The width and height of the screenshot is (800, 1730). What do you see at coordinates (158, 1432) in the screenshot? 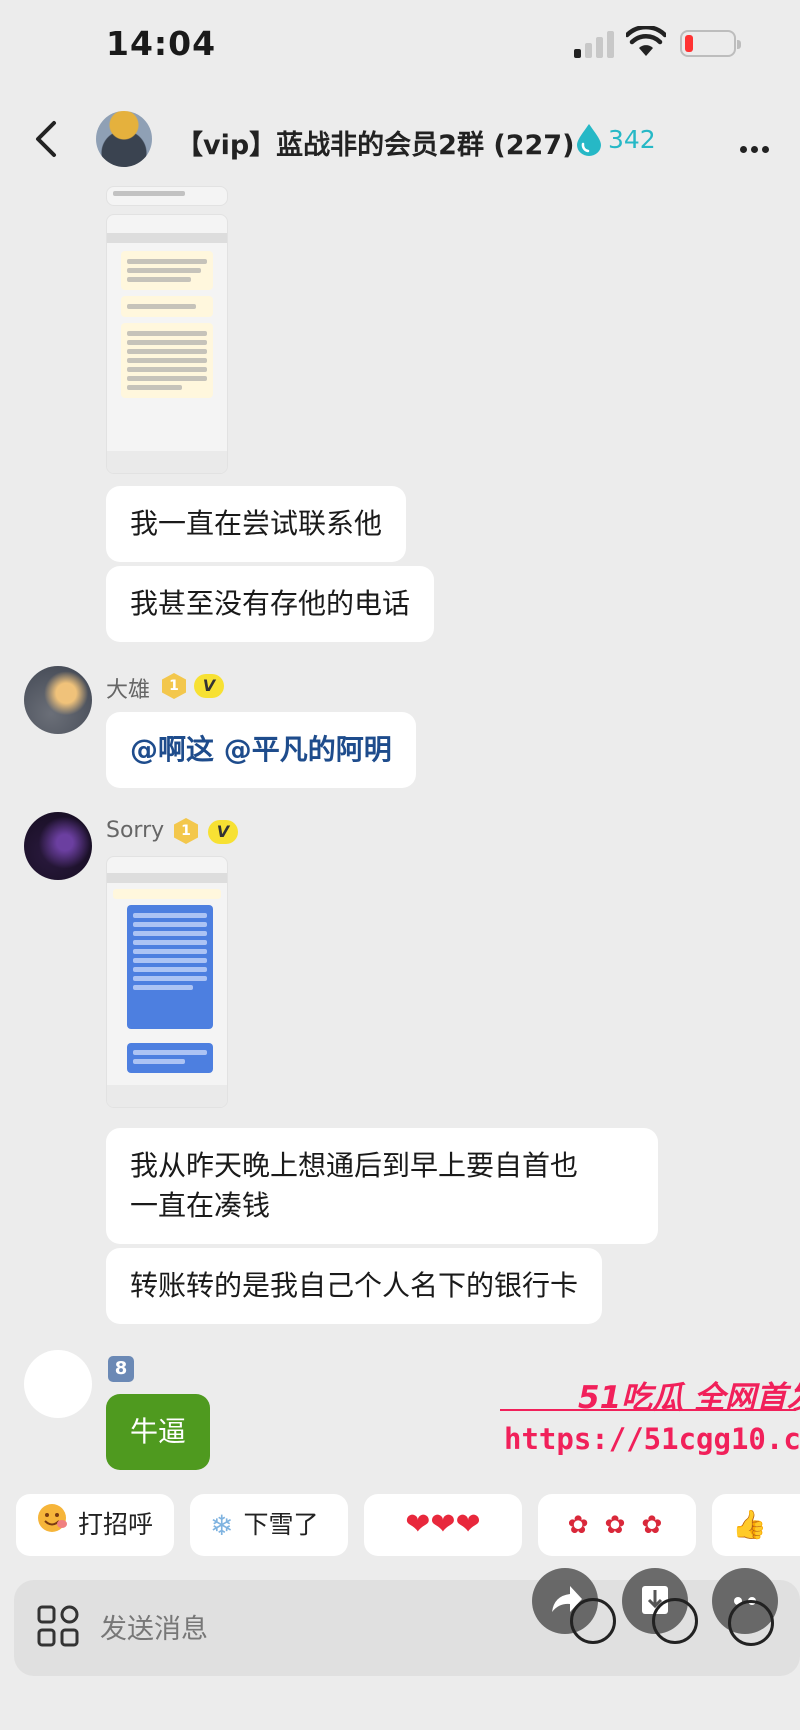
I see `message-bubble: 牛逼` at bounding box center [158, 1432].